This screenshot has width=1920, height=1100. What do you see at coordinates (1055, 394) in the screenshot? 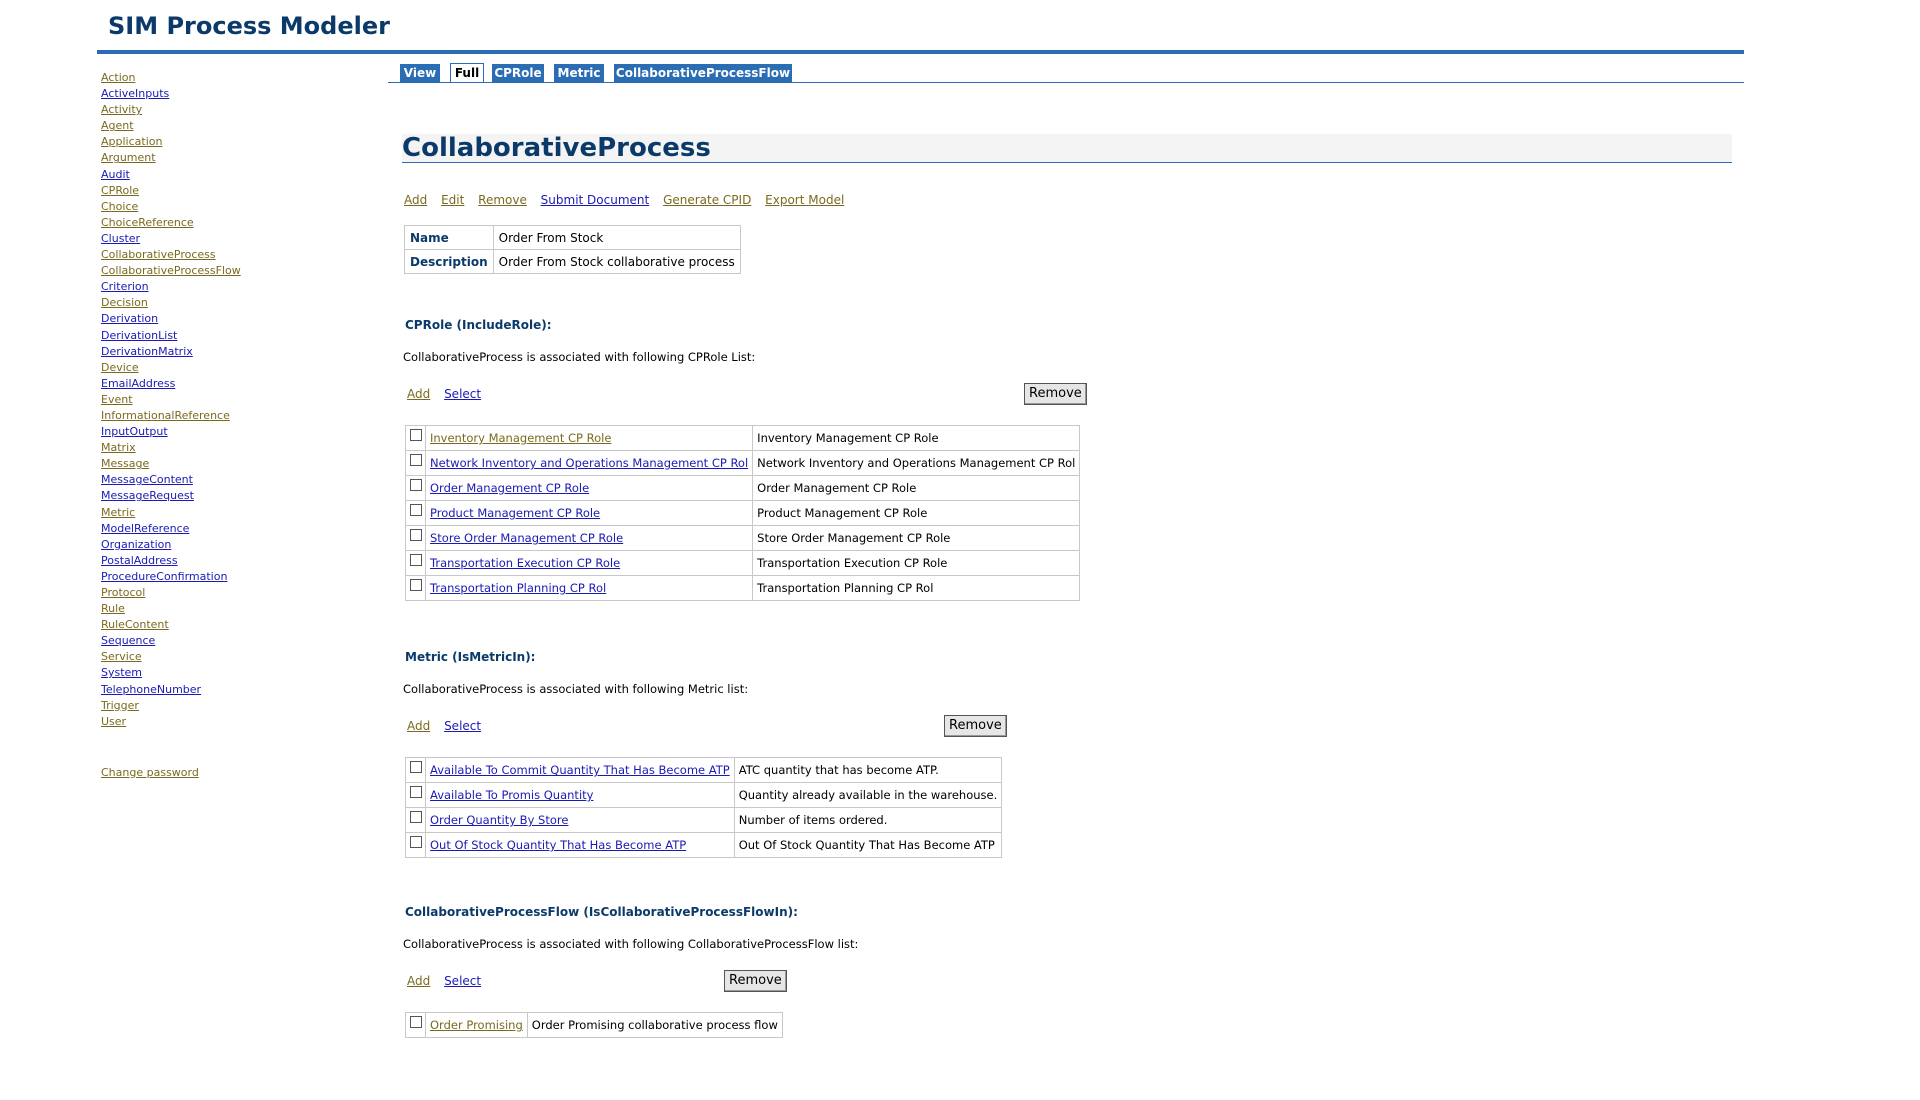
I see `cprole-remove-button: Remove` at bounding box center [1055, 394].